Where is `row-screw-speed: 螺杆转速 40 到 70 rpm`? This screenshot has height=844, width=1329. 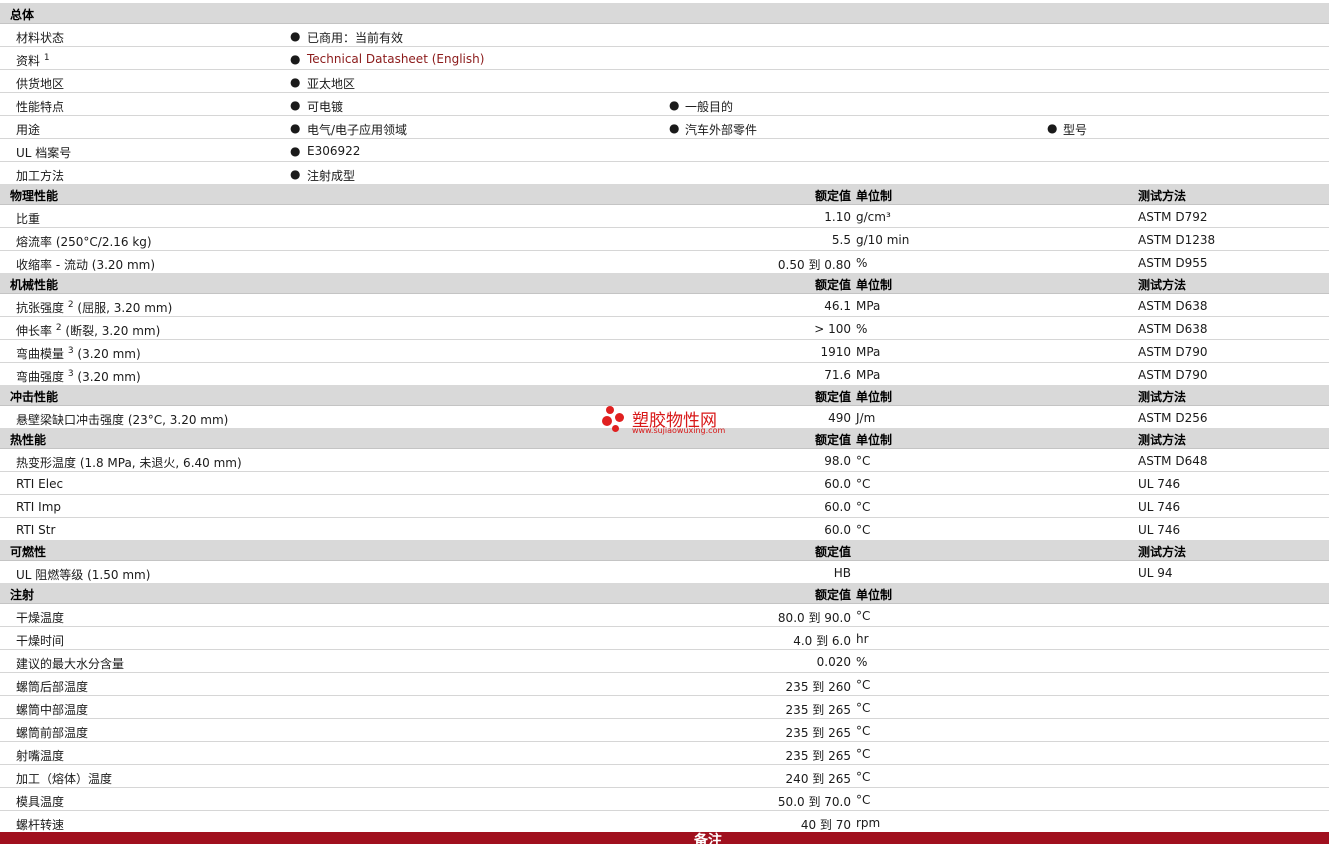 row-screw-speed: 螺杆转速 40 到 70 rpm is located at coordinates (664, 822).